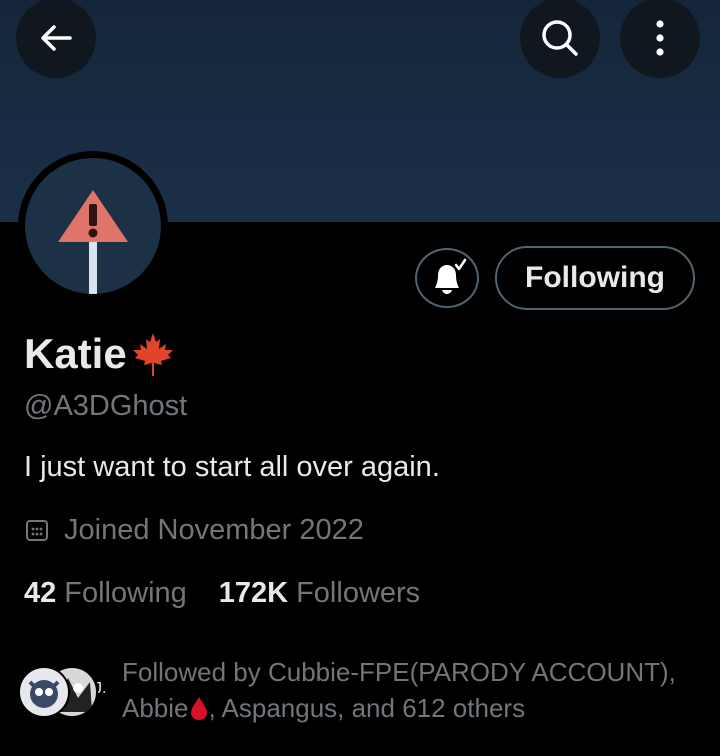  I want to click on profile-name: Katie, so click(100, 354).